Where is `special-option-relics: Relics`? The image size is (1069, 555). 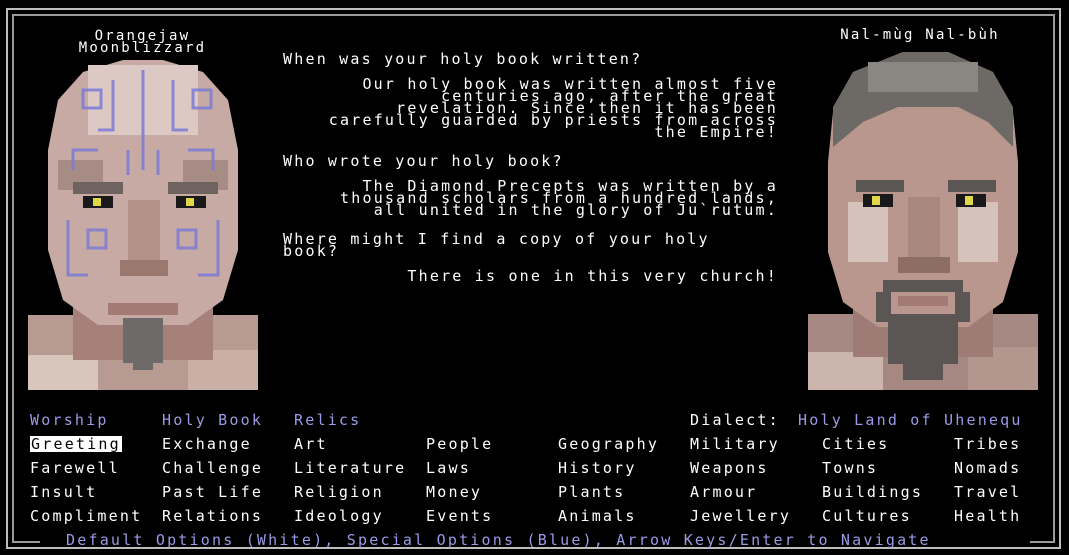 special-option-relics: Relics is located at coordinates (327, 420).